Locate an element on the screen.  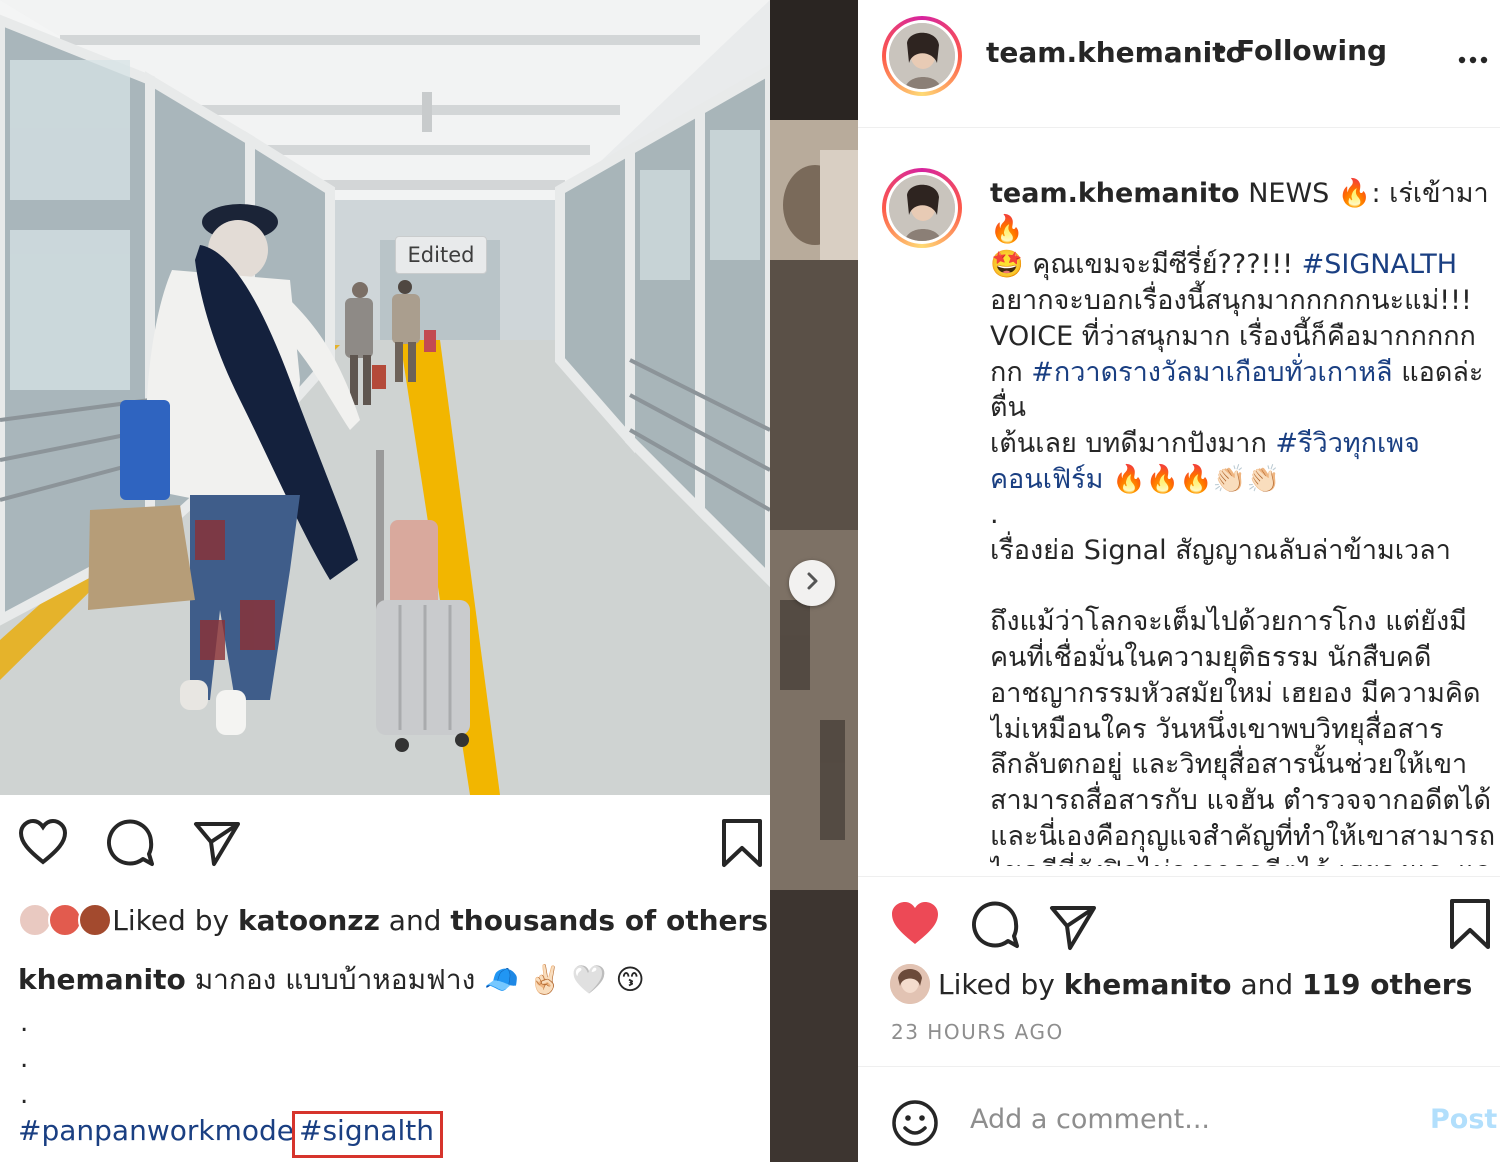
caption-line: 🤩 คุณเขมจะมีซีรี่ย์???!!! is located at coordinates (1142, 265).